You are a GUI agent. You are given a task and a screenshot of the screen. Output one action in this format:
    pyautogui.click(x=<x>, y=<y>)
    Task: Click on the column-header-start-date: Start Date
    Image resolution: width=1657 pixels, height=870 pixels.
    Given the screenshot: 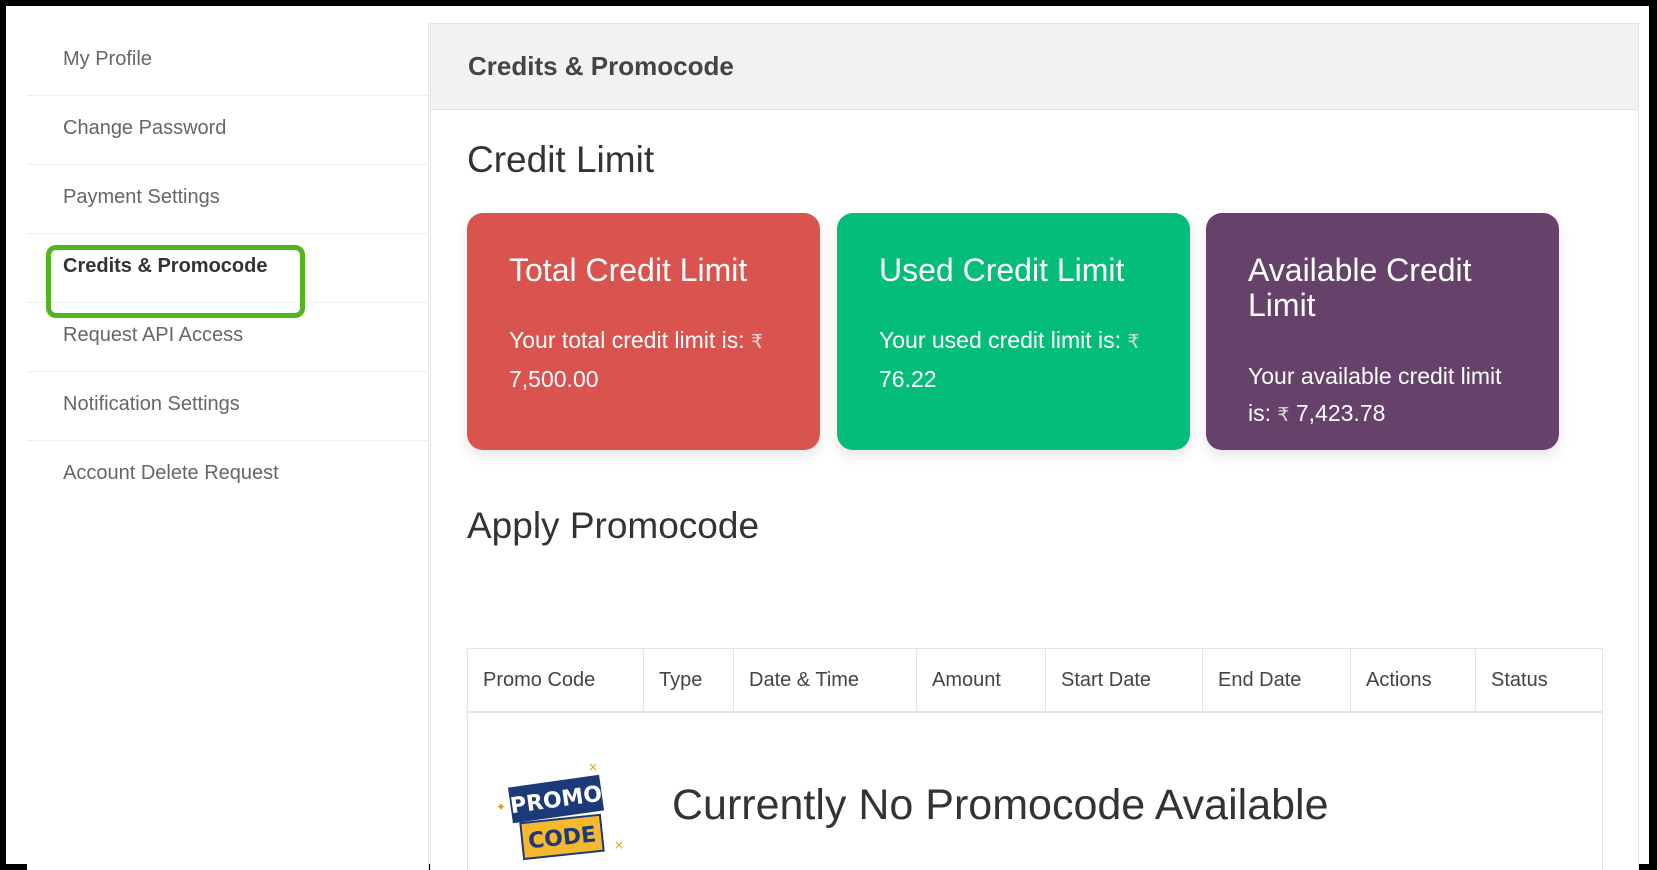 What is the action you would take?
    pyautogui.click(x=1124, y=680)
    